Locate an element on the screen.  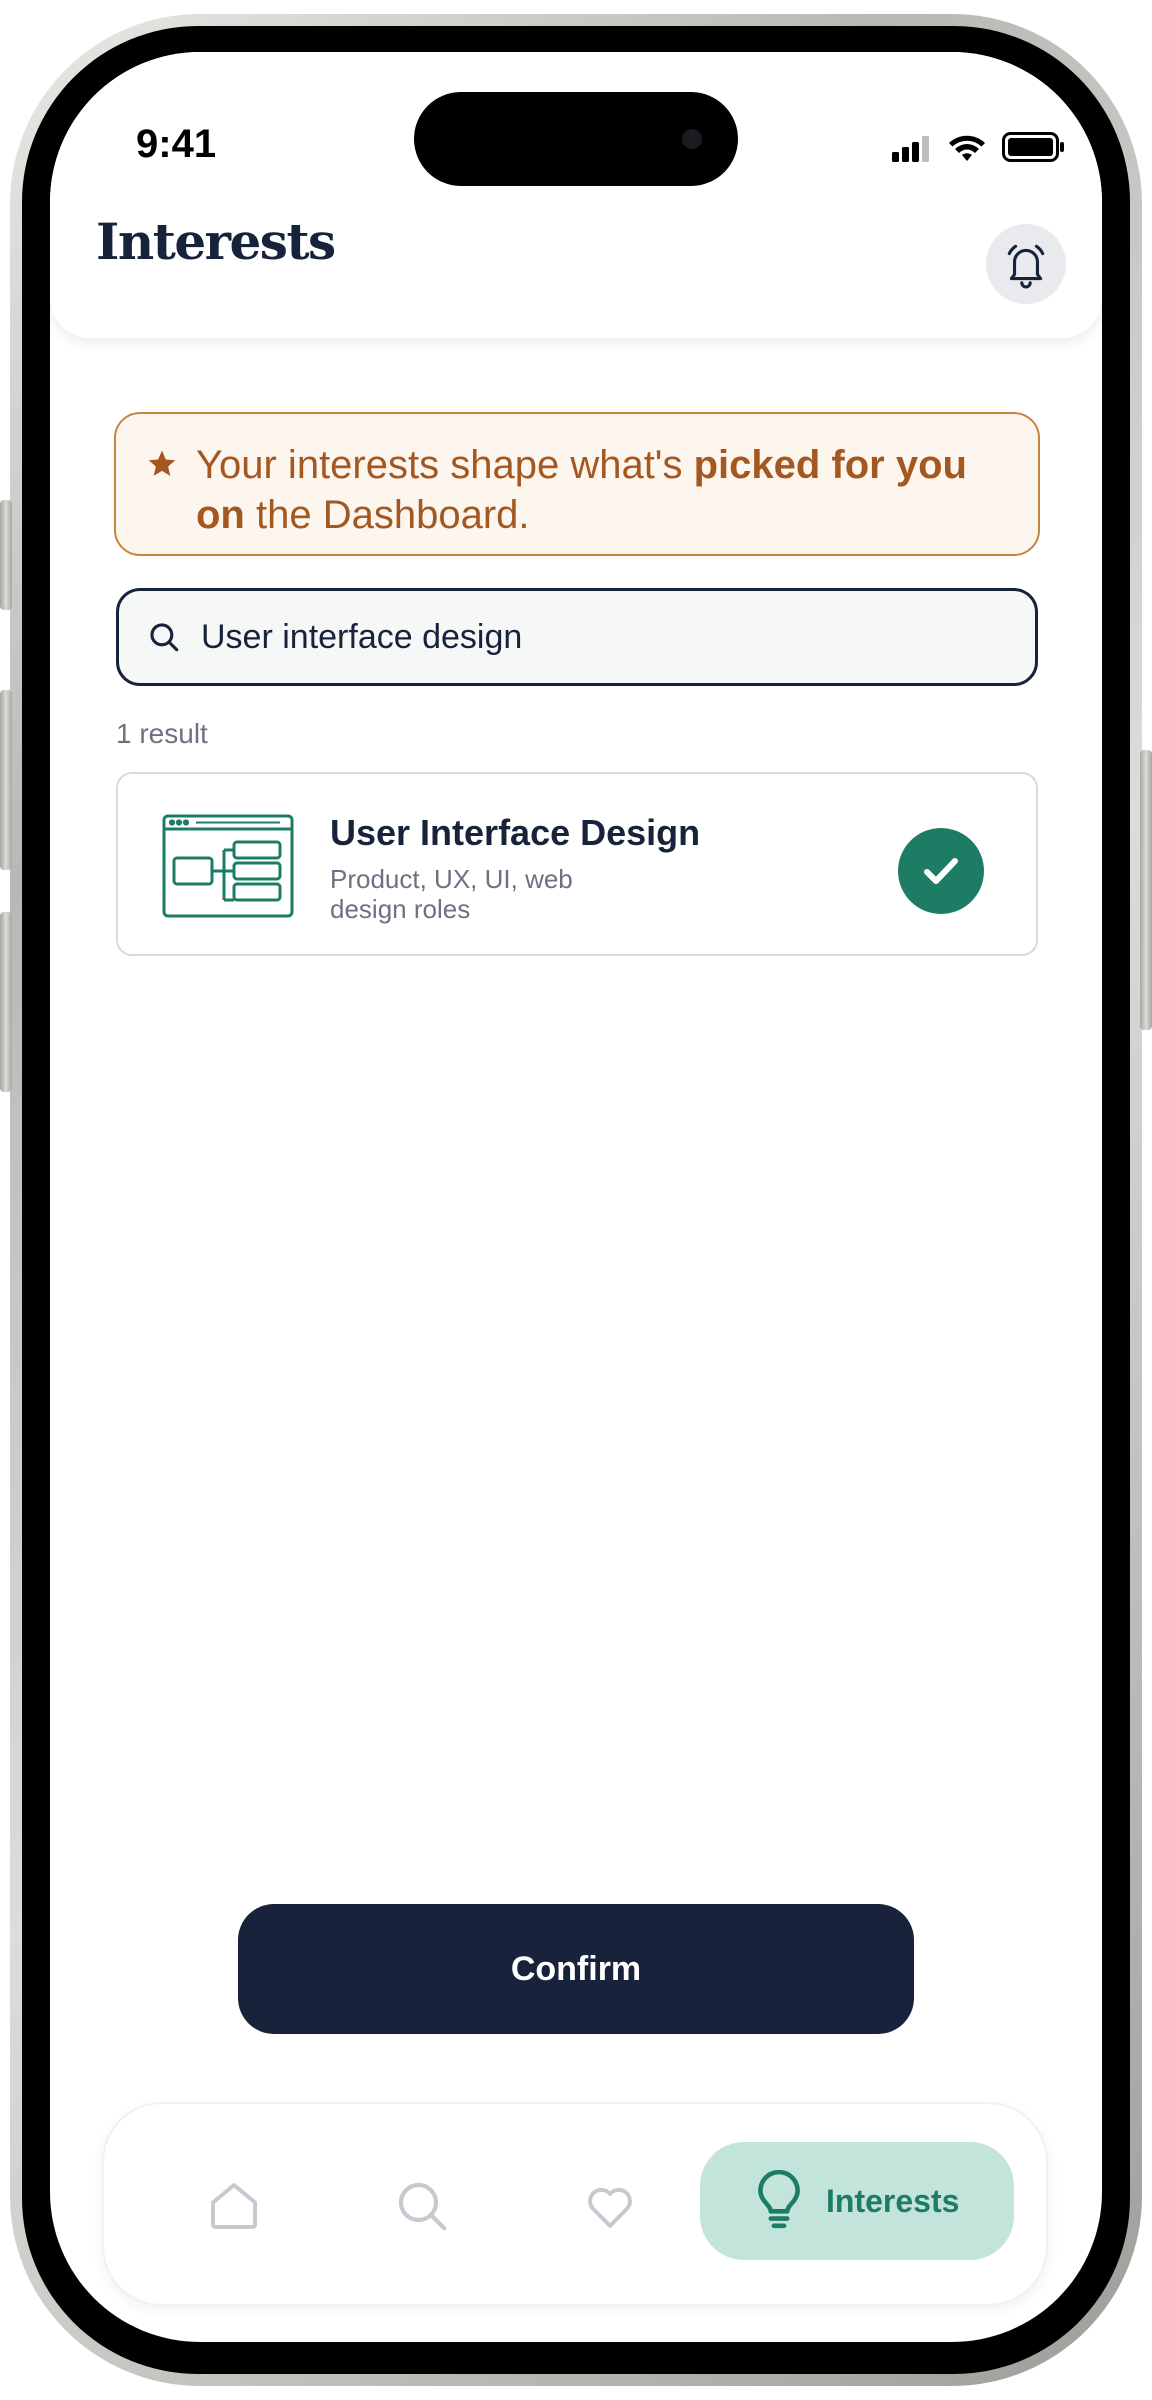
ui-design-icon is located at coordinates (228, 866).